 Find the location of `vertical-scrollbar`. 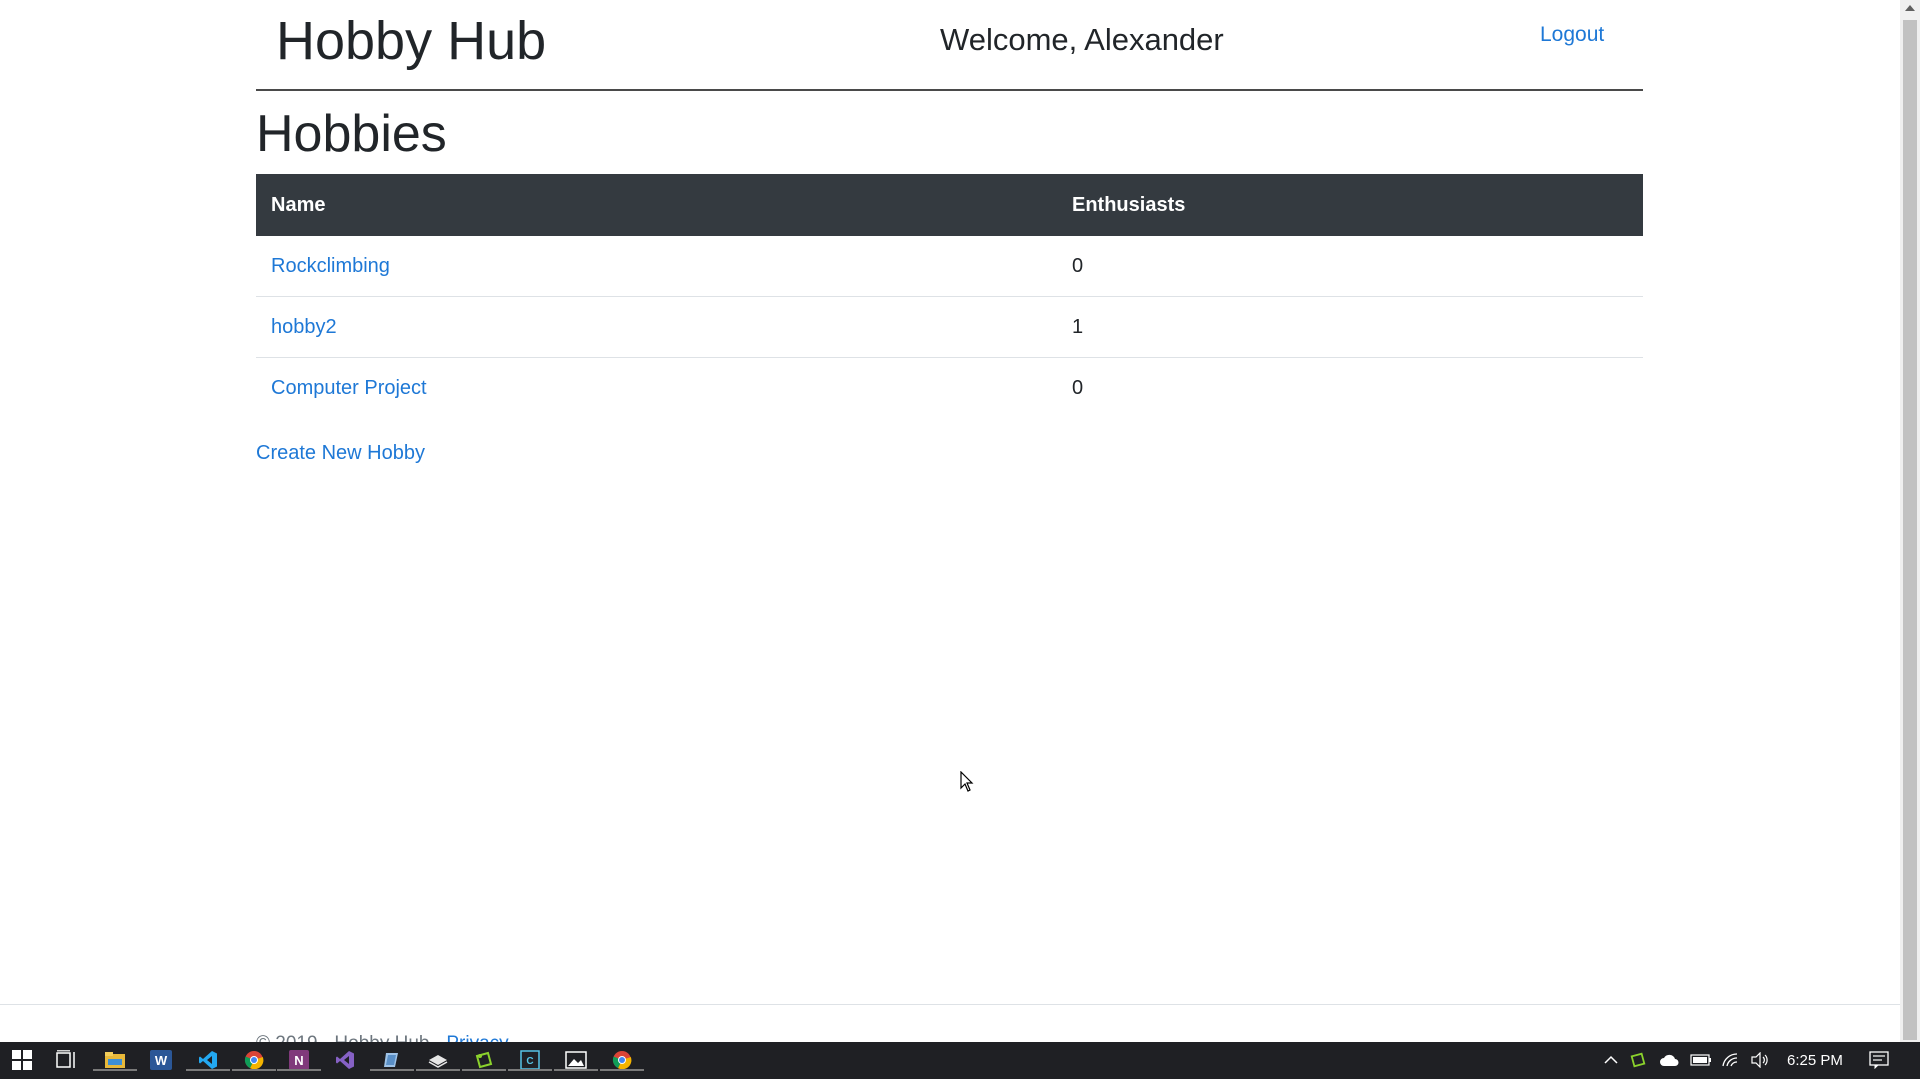

vertical-scrollbar is located at coordinates (1910, 521).